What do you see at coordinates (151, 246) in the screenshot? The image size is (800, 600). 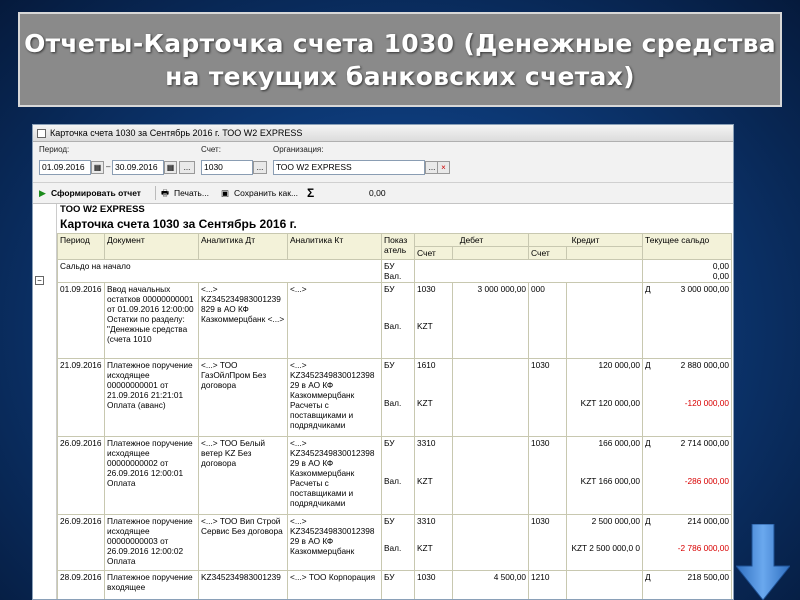 I see `col-document: Документ` at bounding box center [151, 246].